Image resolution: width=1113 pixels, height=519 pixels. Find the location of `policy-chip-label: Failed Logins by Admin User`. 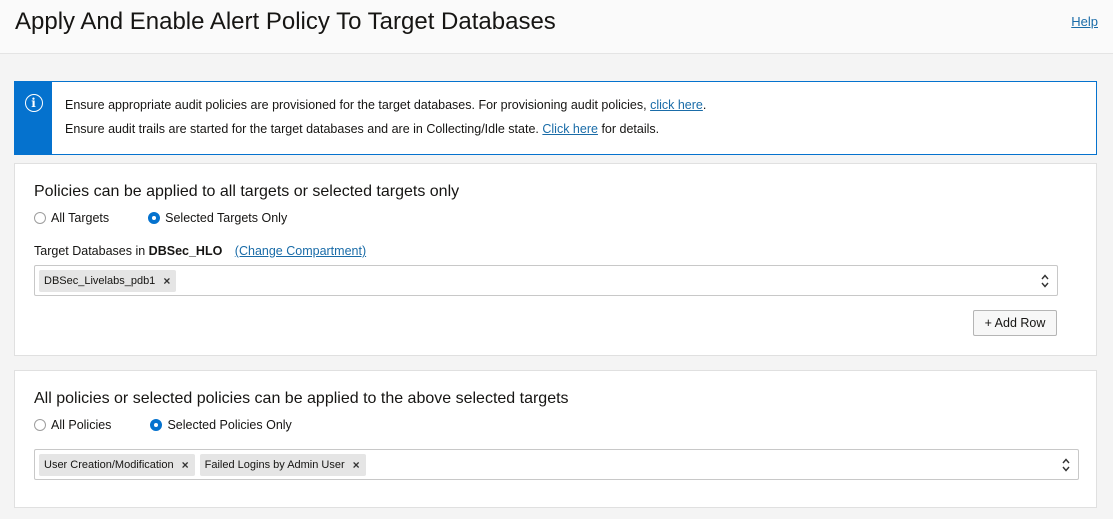

policy-chip-label: Failed Logins by Admin User is located at coordinates (274, 464).